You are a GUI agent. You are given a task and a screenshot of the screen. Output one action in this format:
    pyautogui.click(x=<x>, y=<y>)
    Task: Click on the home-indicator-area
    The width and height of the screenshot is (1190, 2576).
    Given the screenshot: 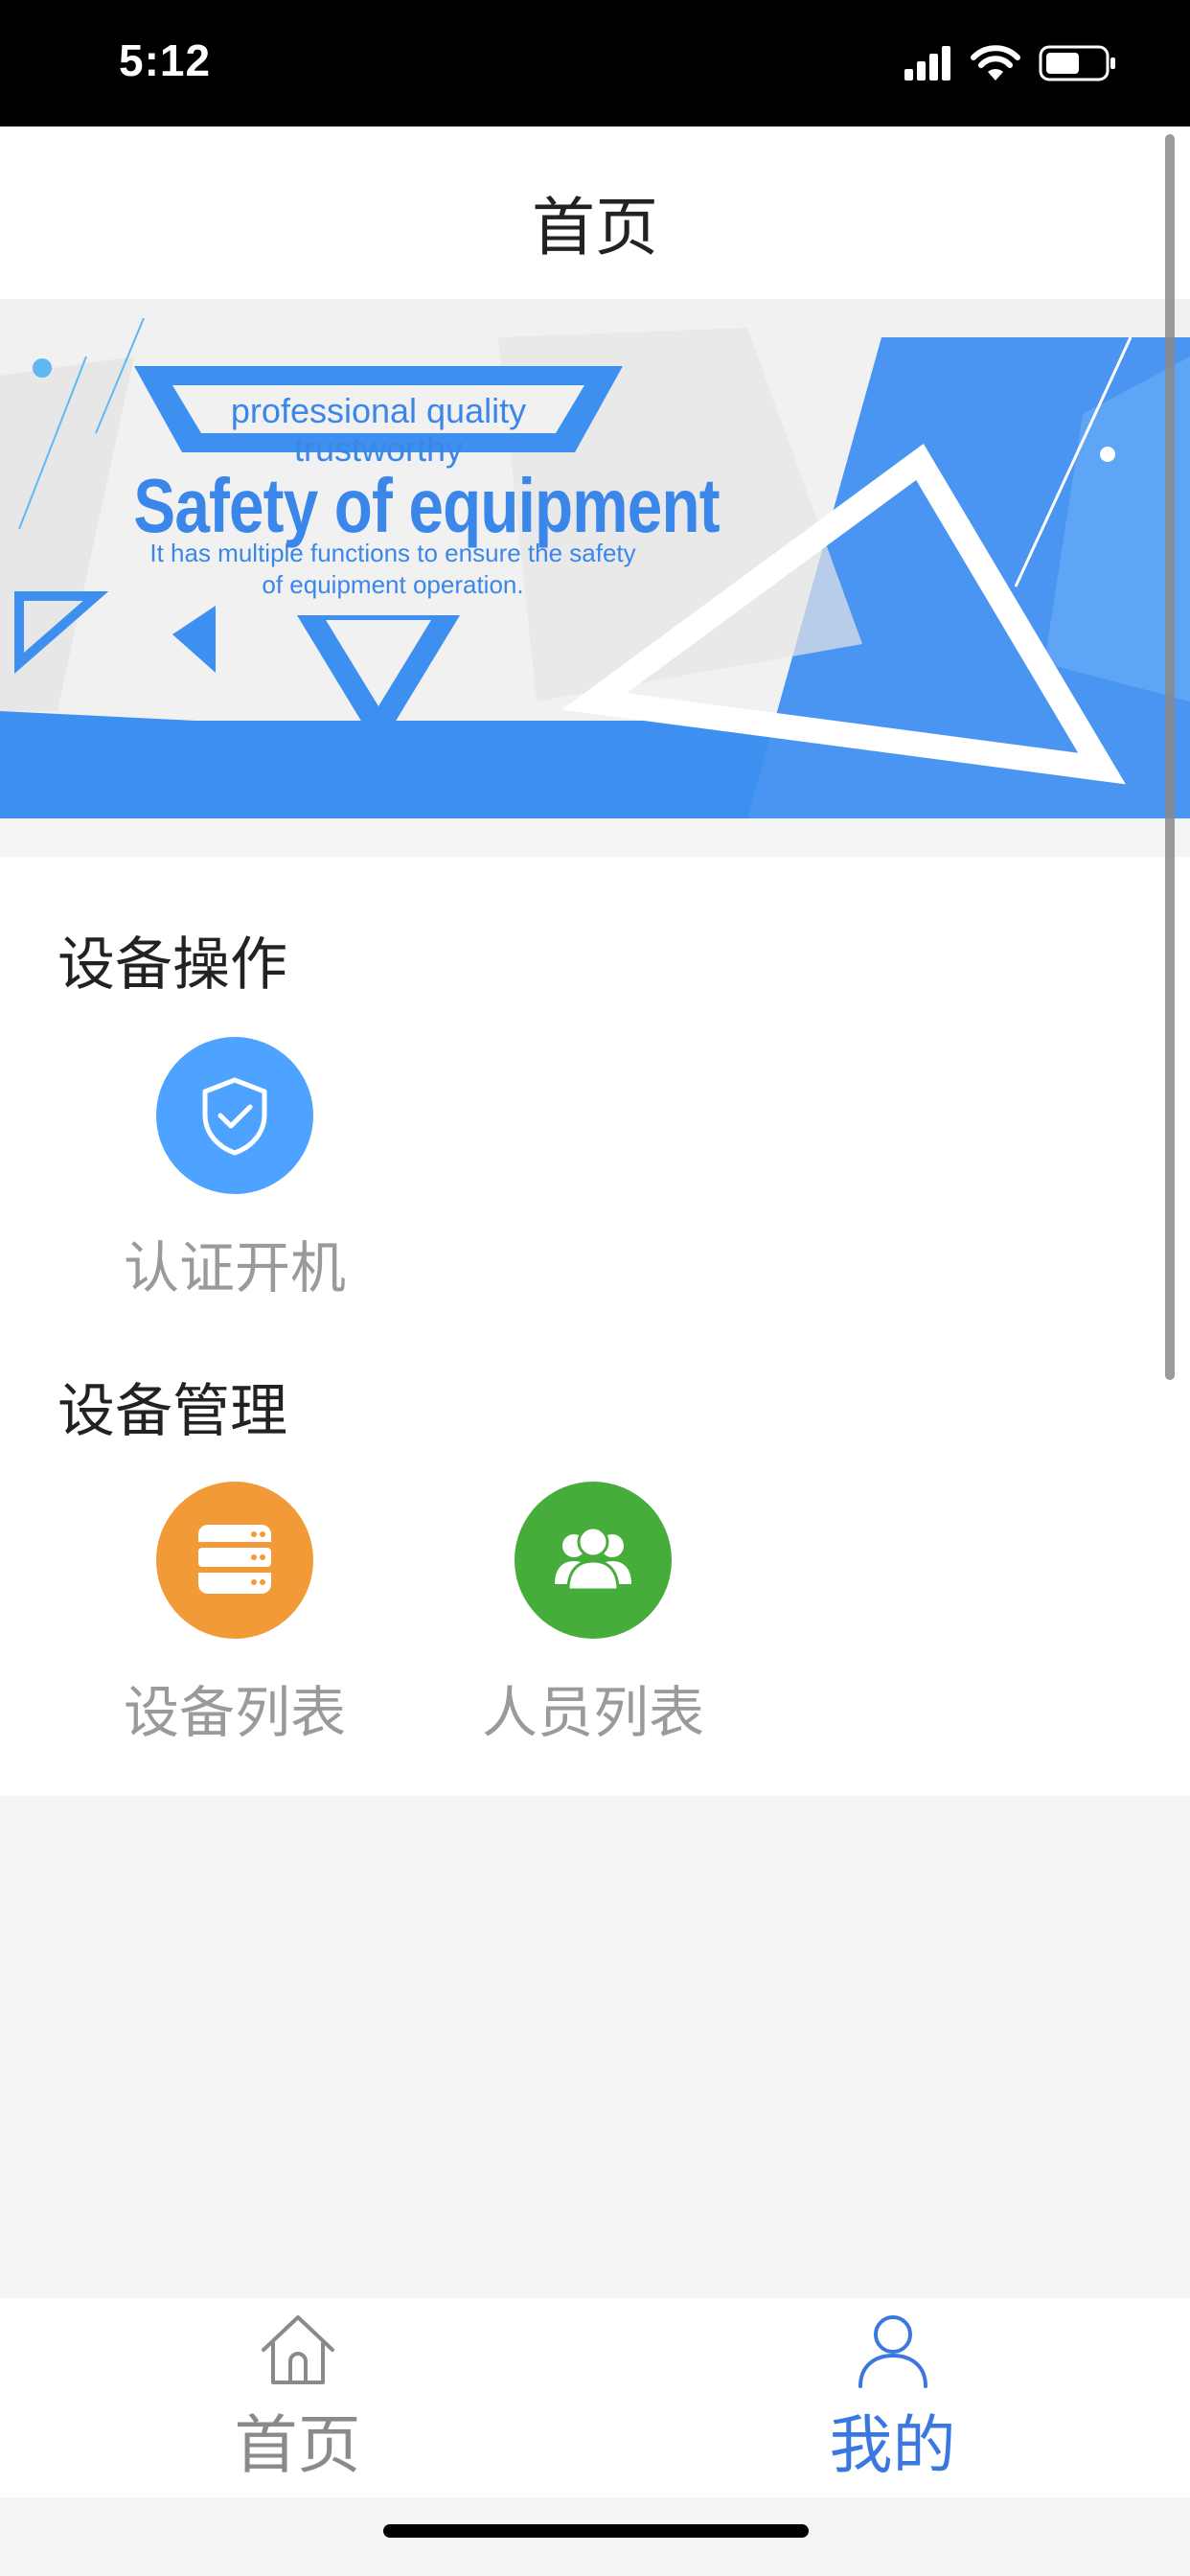 What is the action you would take?
    pyautogui.click(x=595, y=2536)
    